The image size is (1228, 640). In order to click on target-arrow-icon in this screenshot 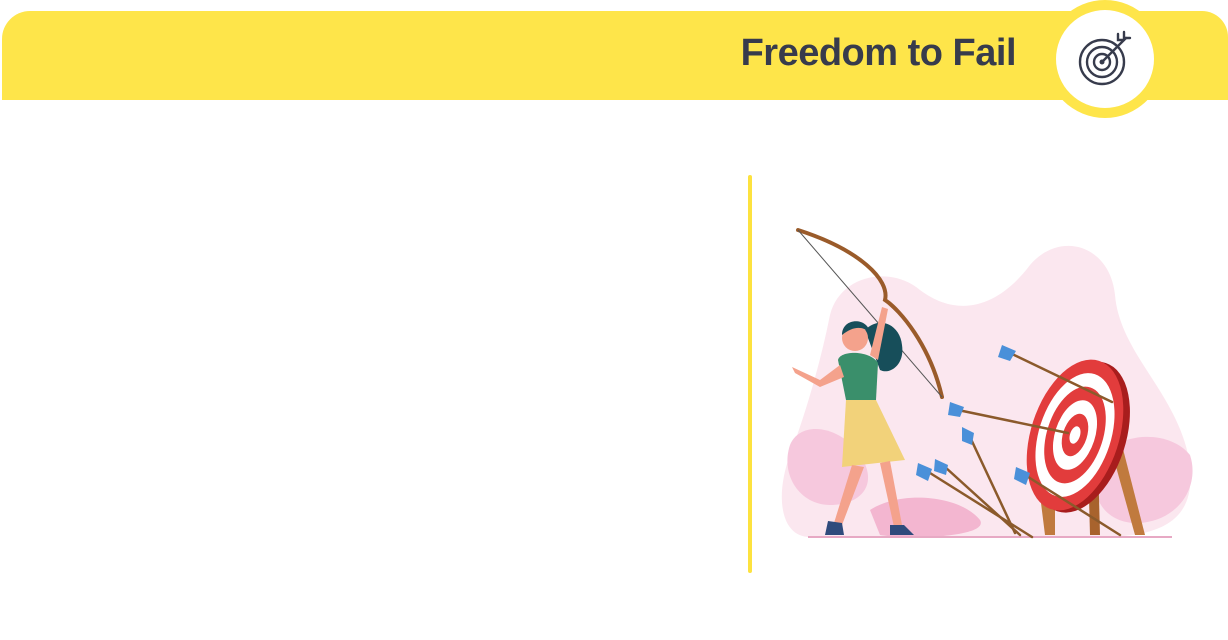, I will do `click(1105, 58)`.